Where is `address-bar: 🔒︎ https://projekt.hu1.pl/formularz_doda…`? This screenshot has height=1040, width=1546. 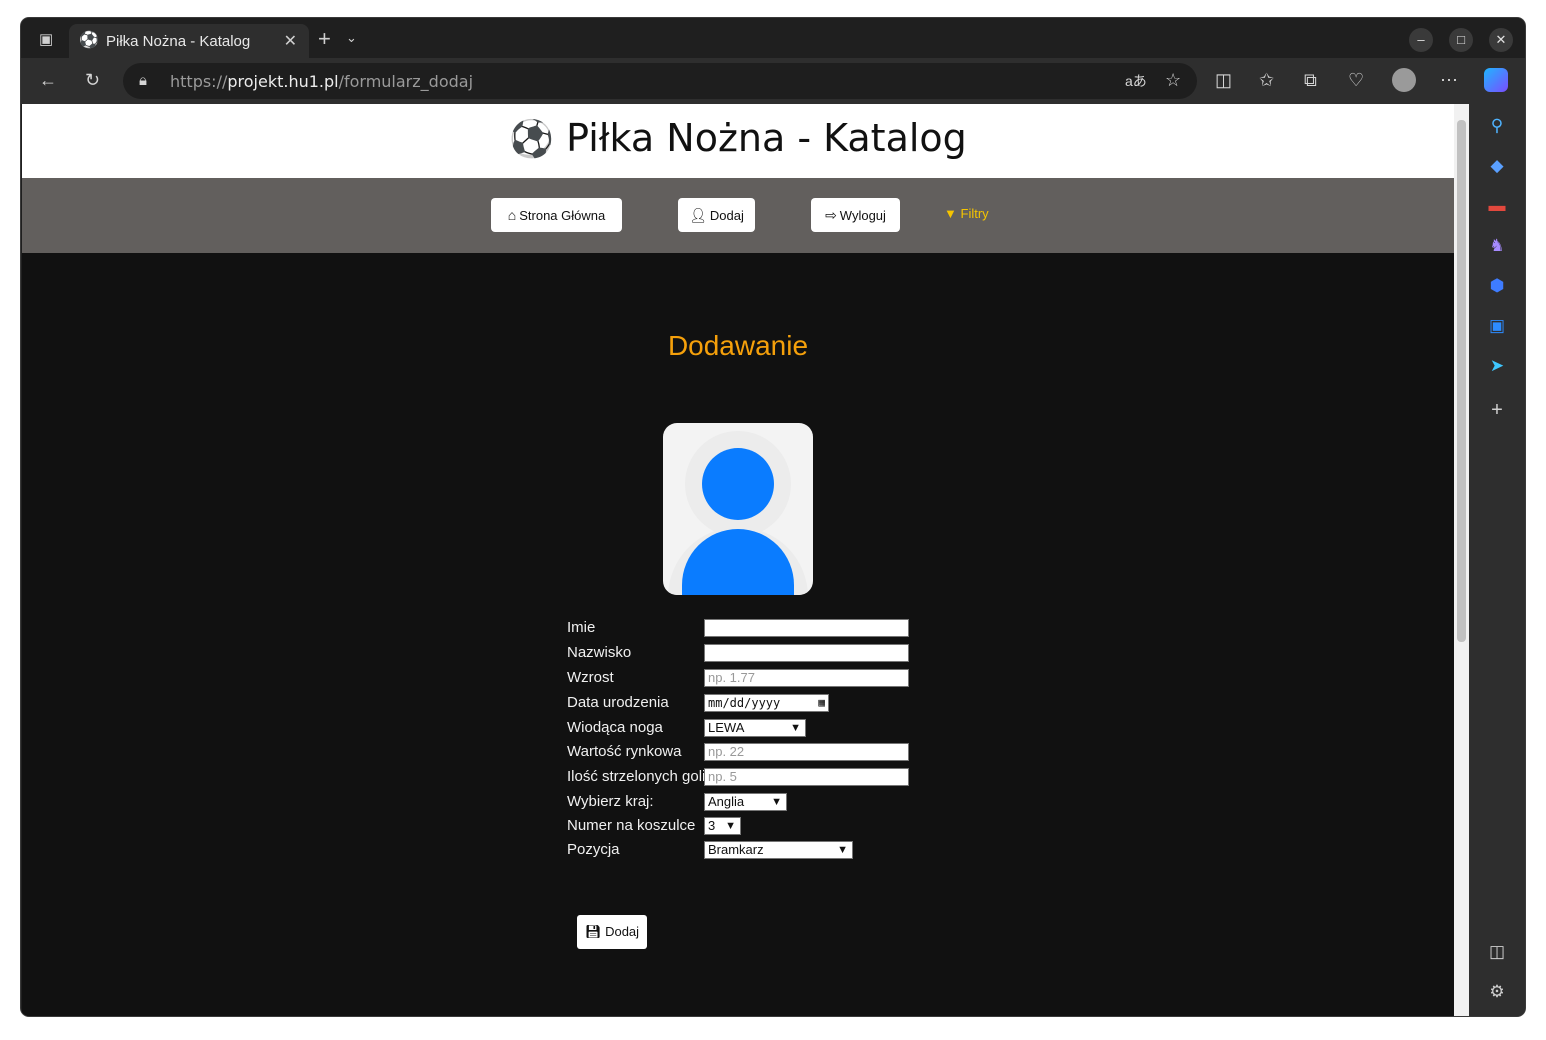 address-bar: 🔒︎ https://projekt.hu1.pl/formularz_doda… is located at coordinates (660, 81).